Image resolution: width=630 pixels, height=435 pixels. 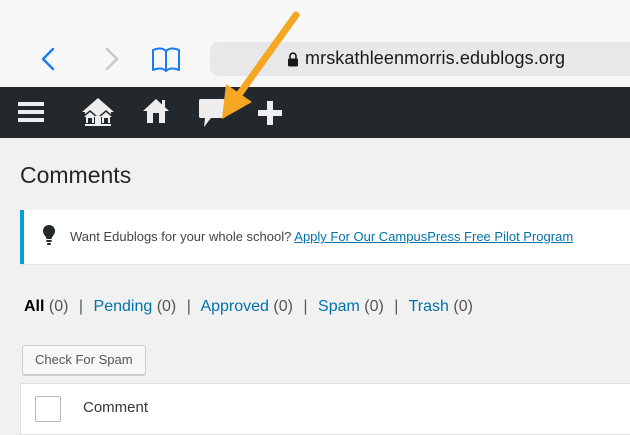 What do you see at coordinates (49, 235) in the screenshot?
I see `lightbulb-icon` at bounding box center [49, 235].